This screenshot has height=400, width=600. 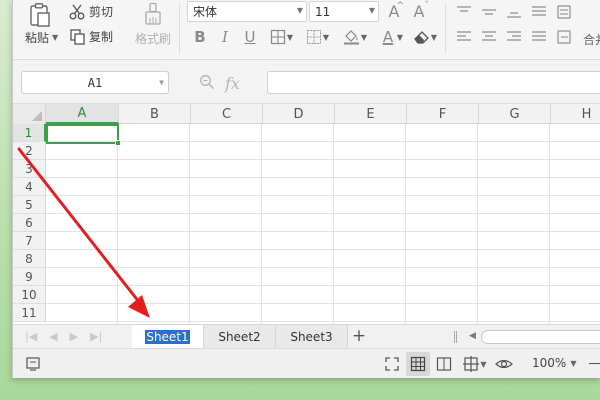 I want to click on split-handle, so click(x=455, y=337).